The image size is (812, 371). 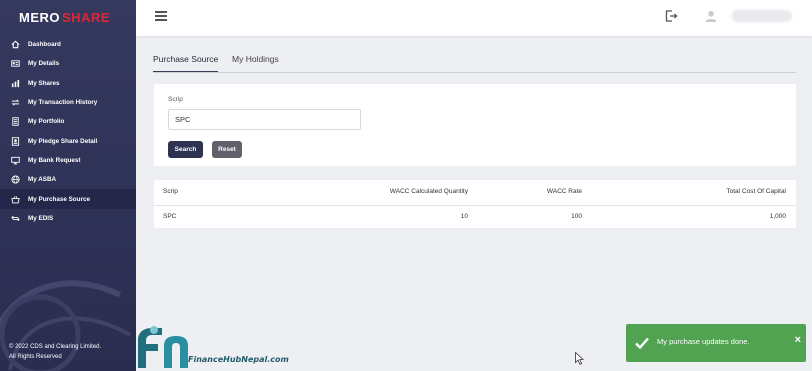 I want to click on checkmark-icon, so click(x=642, y=343).